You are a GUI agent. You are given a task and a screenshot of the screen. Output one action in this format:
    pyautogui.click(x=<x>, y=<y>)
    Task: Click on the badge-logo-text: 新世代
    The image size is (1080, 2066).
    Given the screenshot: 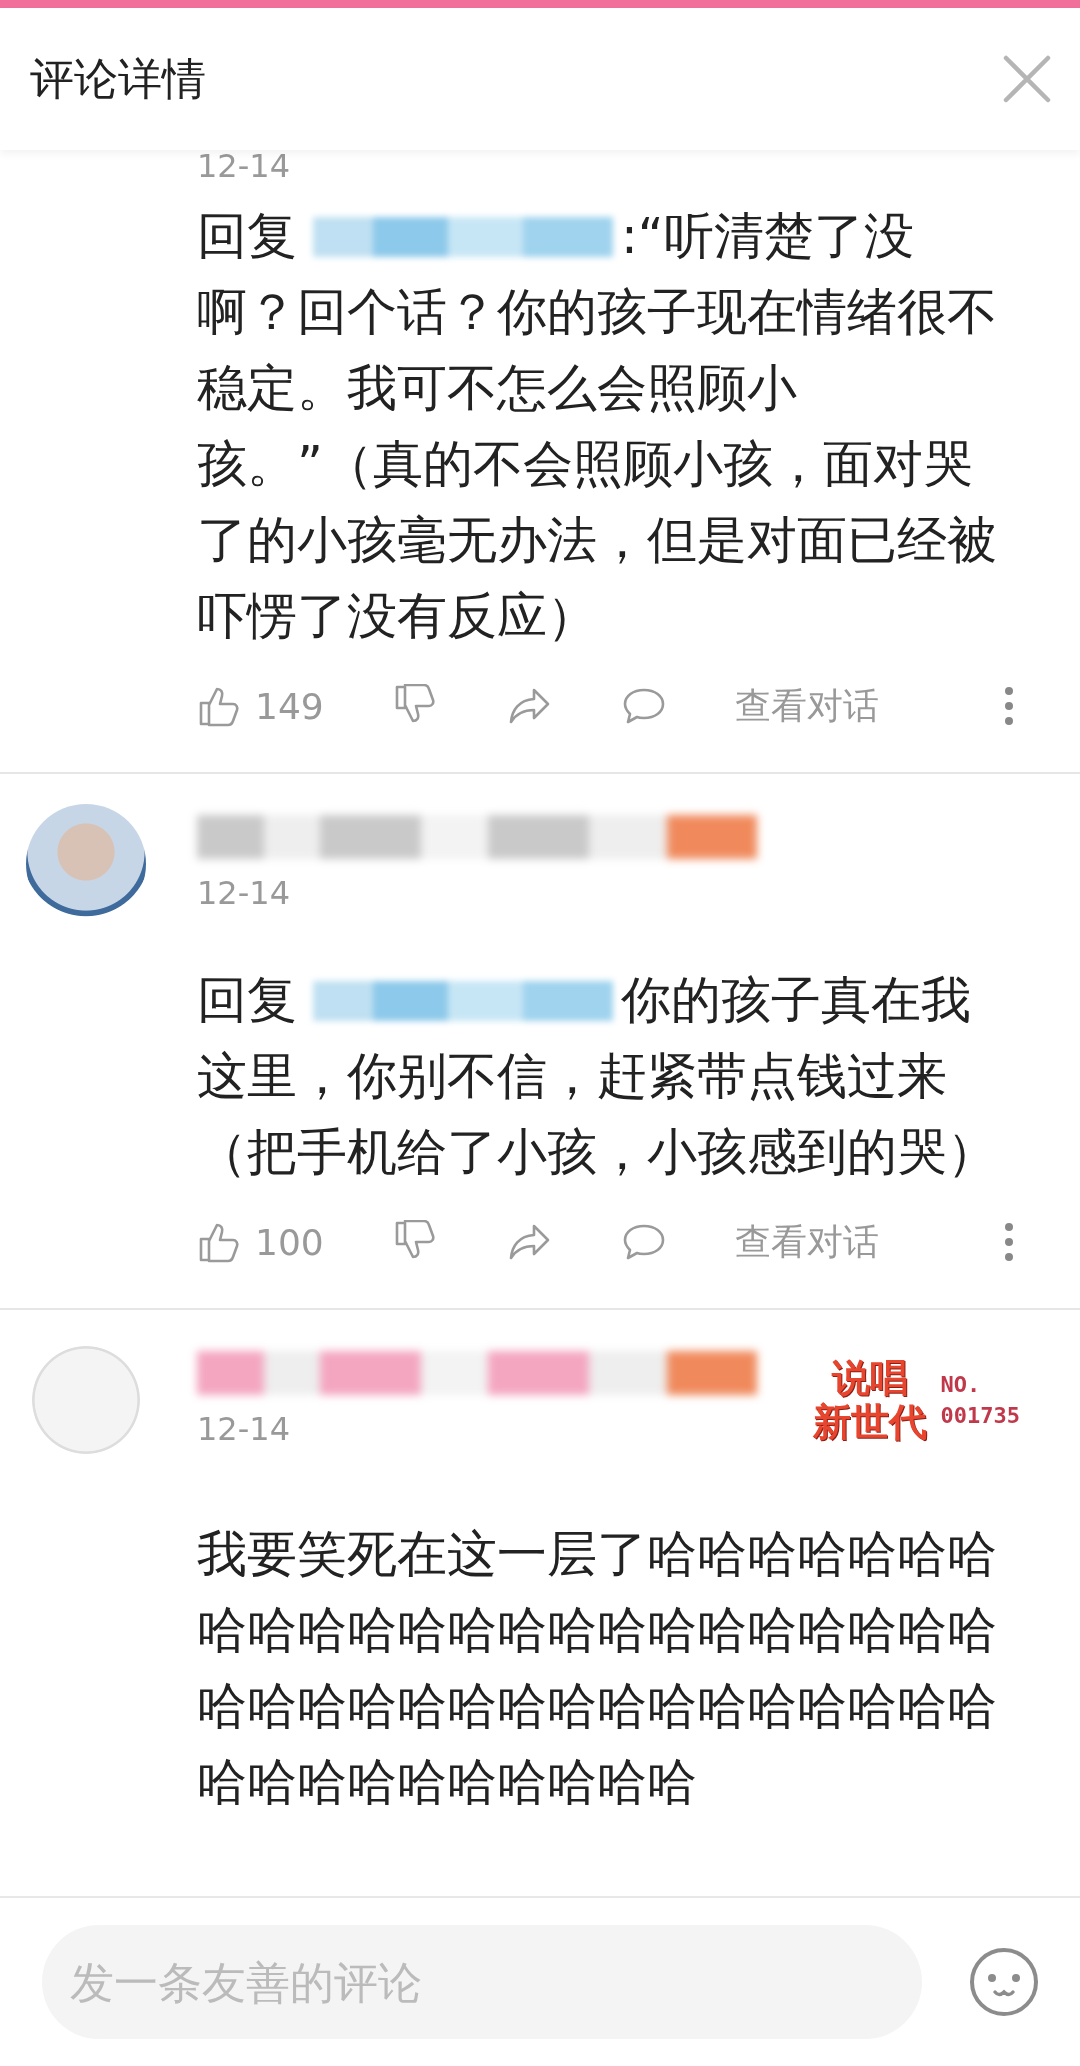 What is the action you would take?
    pyautogui.click(x=869, y=1422)
    